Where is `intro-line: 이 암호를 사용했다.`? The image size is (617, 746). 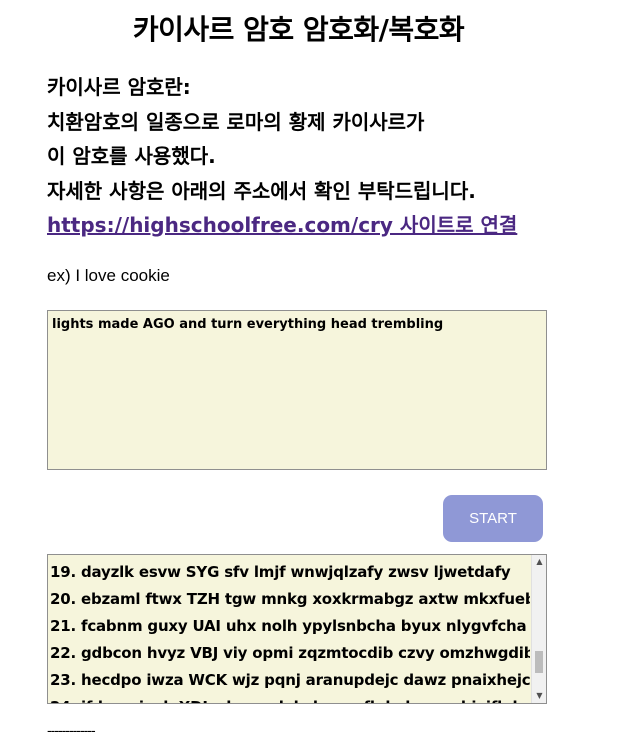 intro-line: 이 암호를 사용했다. is located at coordinates (131, 156).